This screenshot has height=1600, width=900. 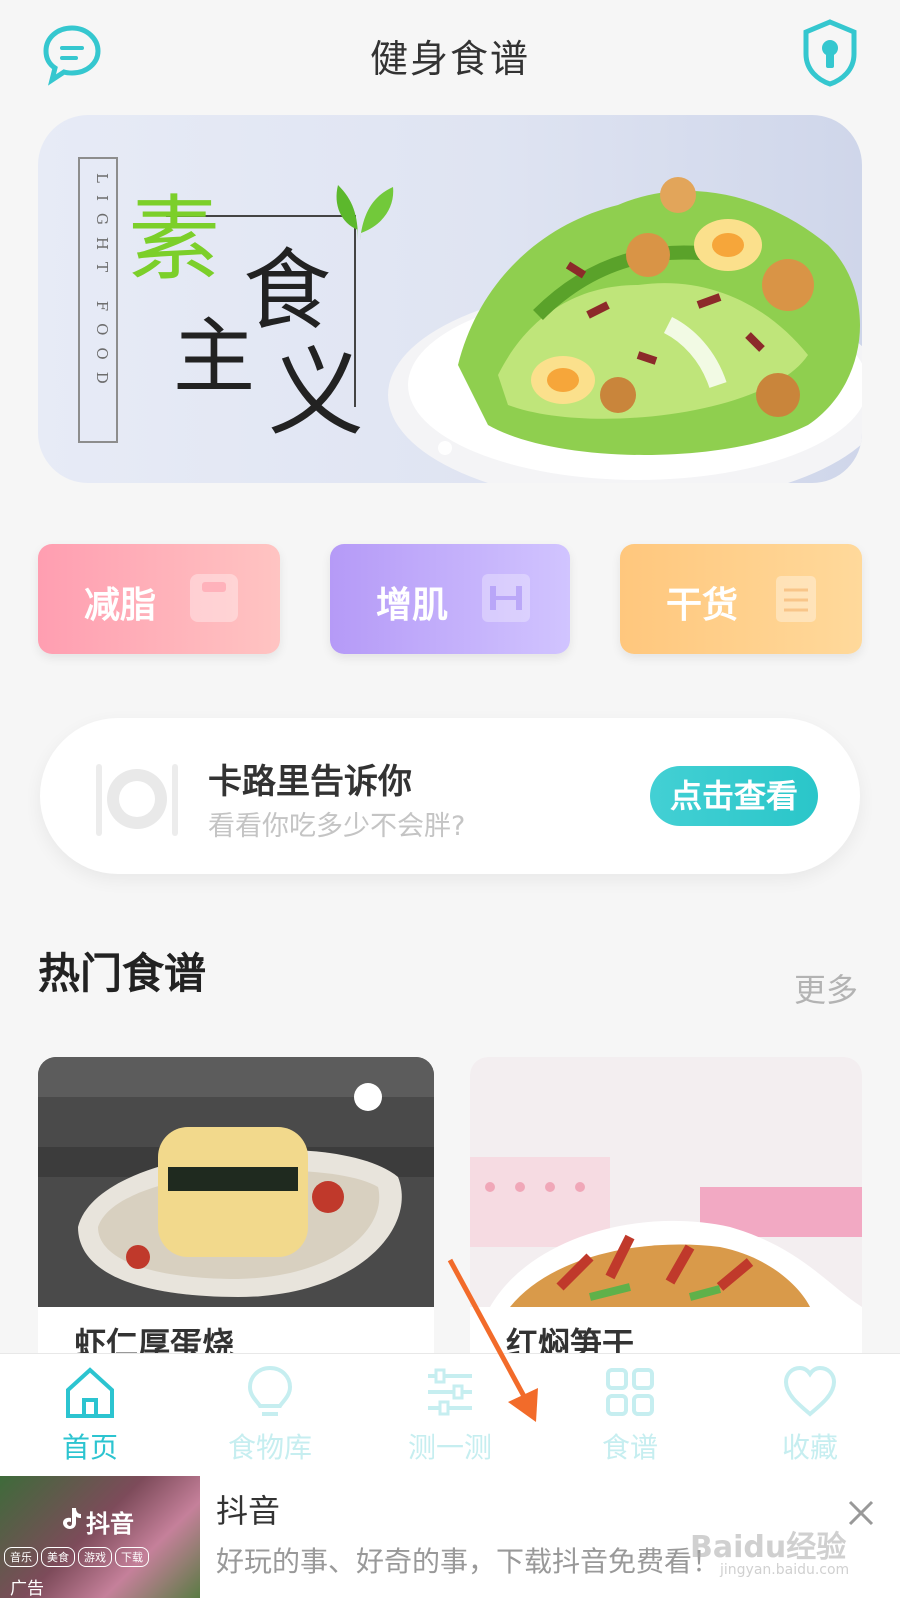 I want to click on ad-title: 抖音, so click(x=248, y=1511).